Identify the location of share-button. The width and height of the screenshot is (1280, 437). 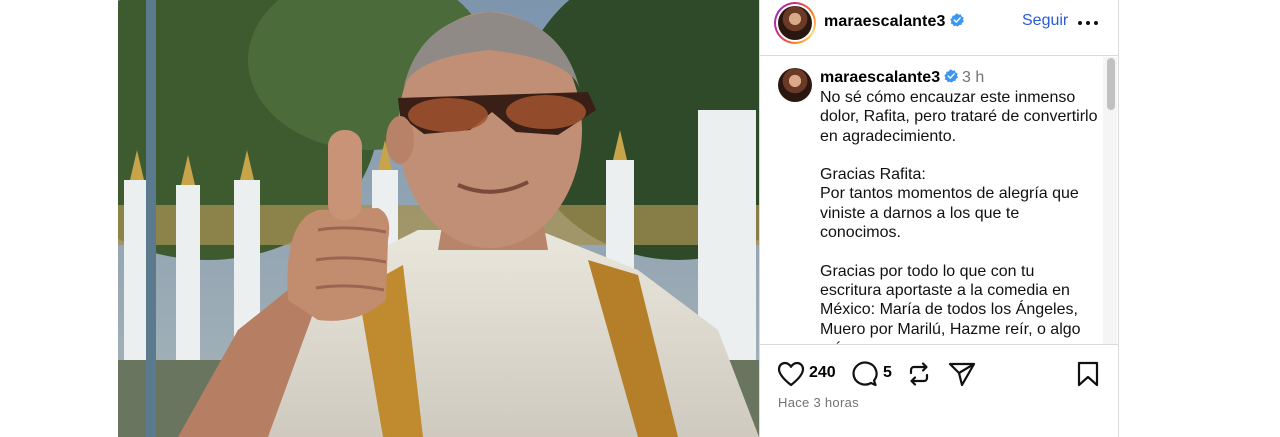
(962, 374).